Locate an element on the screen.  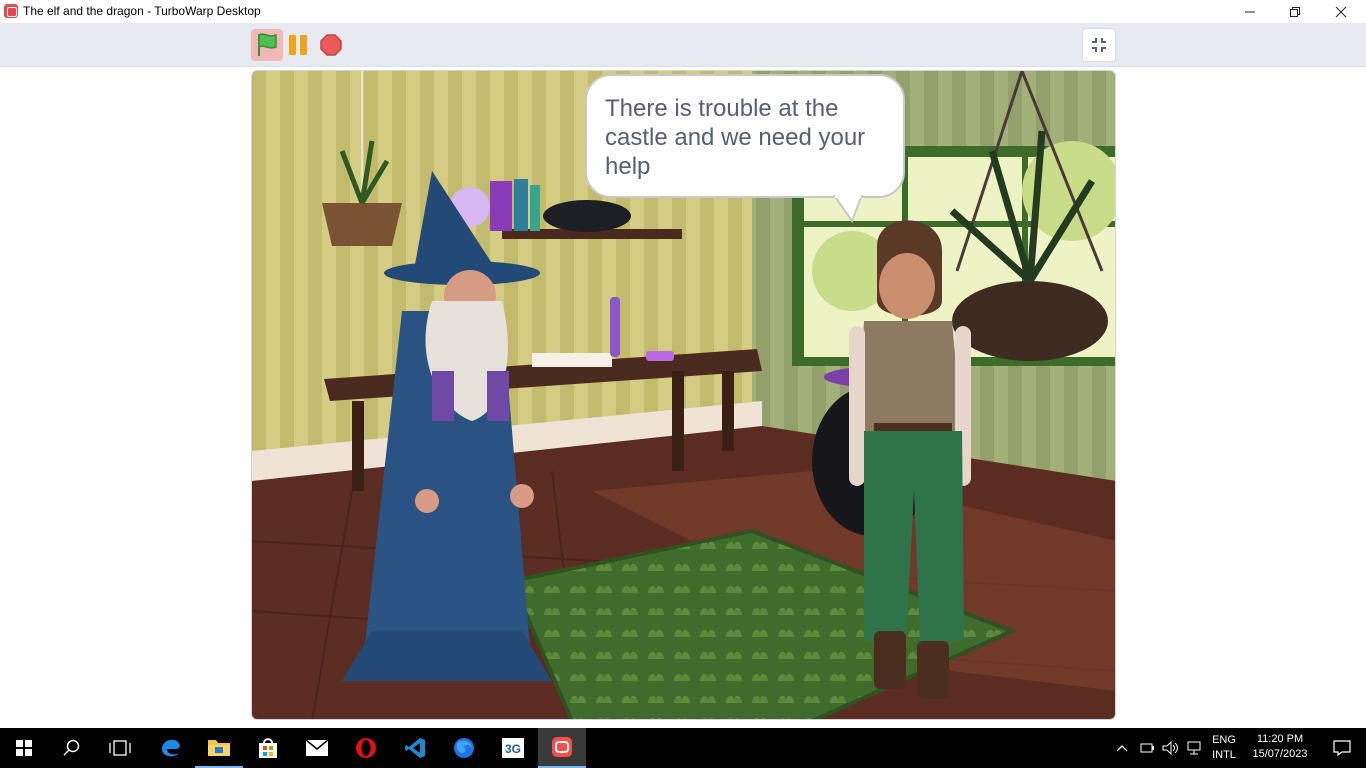
exit-fullscreen-icon is located at coordinates (1099, 45).